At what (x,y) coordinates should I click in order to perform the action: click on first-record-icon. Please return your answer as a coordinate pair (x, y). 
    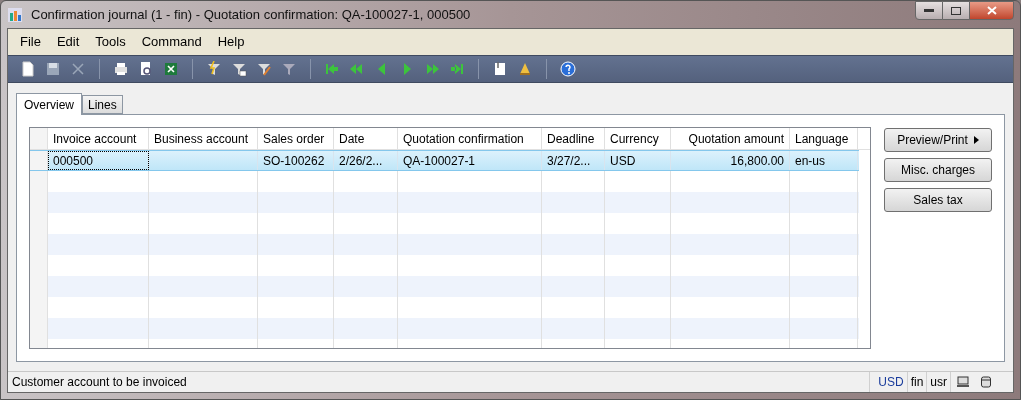
    Looking at the image, I should click on (332, 69).